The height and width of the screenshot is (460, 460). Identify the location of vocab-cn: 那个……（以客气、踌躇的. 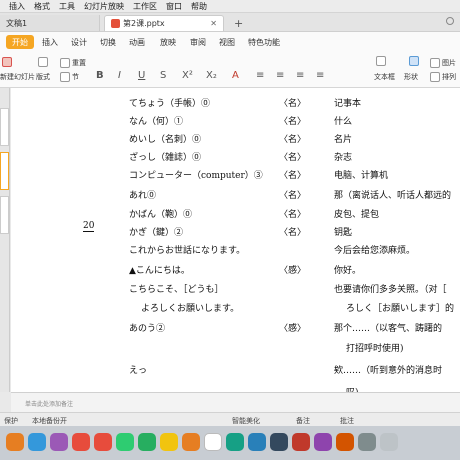
(388, 329).